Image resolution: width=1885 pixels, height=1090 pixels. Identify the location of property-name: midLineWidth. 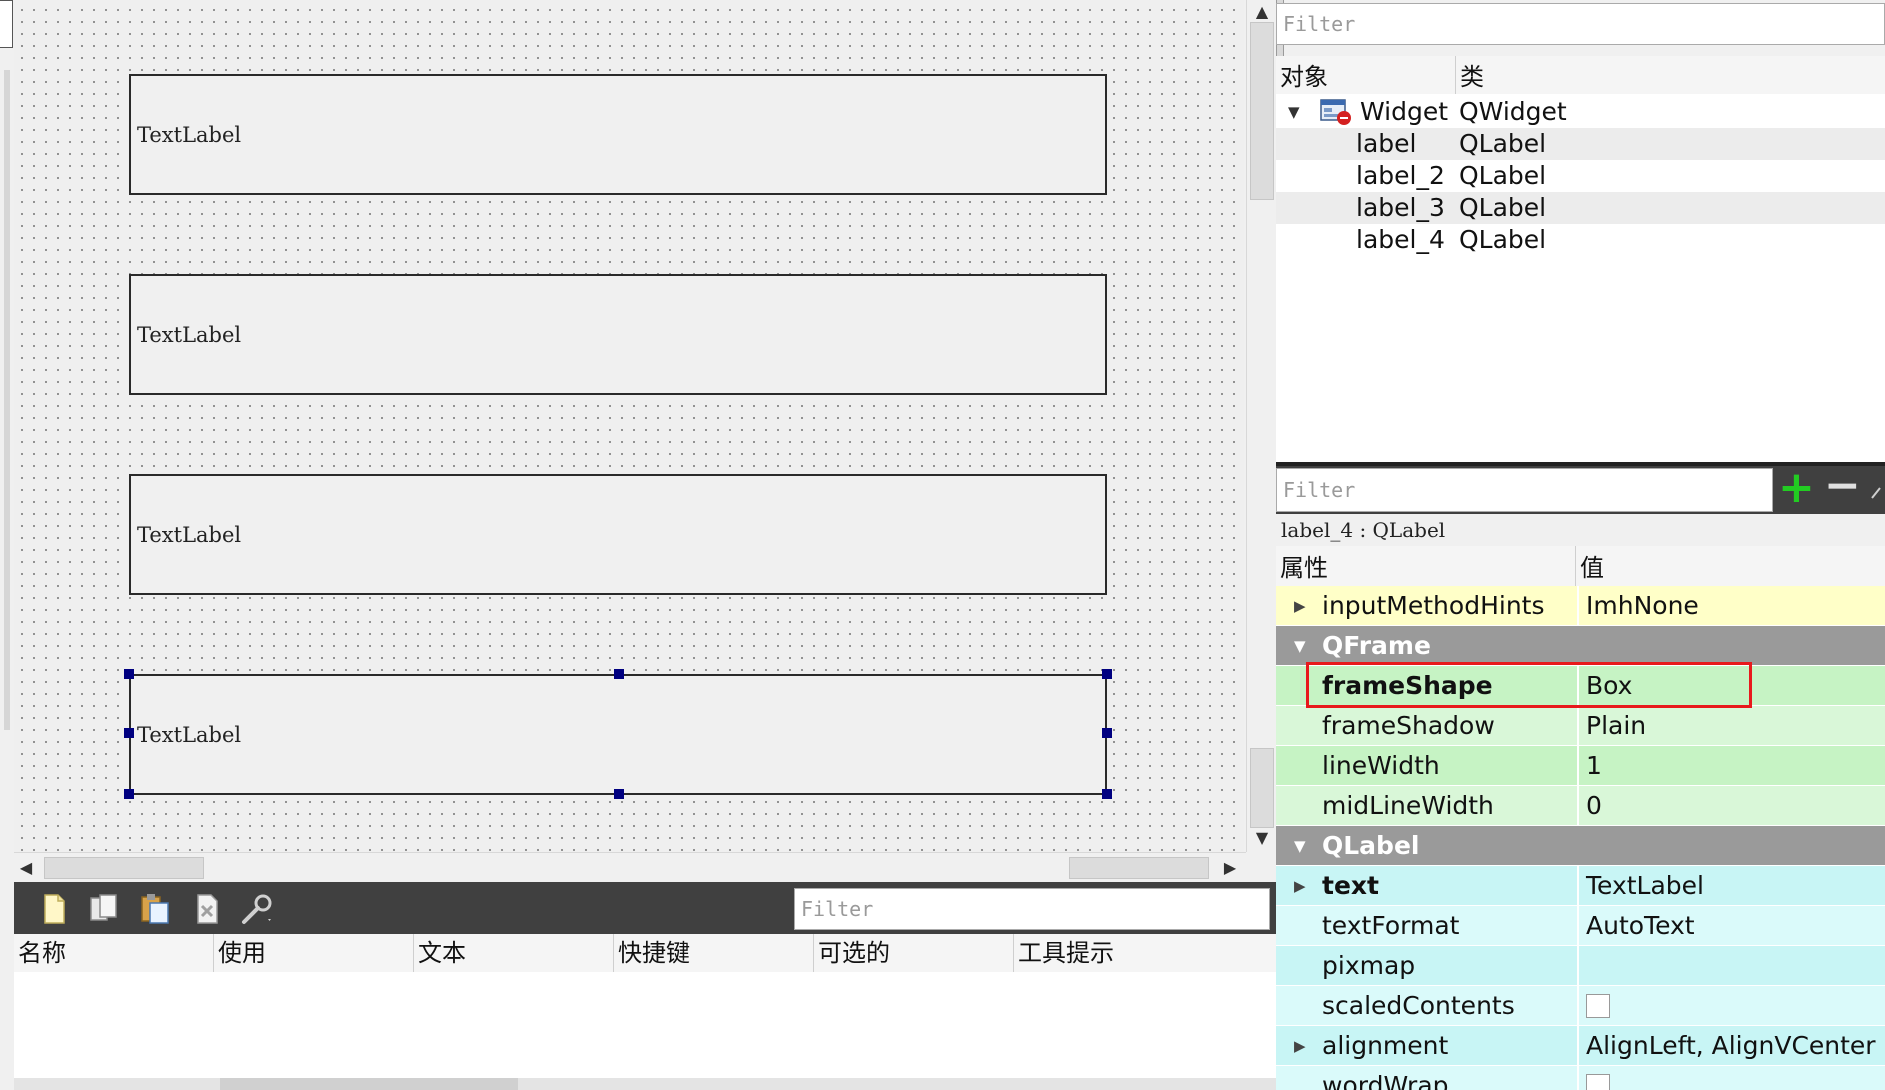
(1408, 805).